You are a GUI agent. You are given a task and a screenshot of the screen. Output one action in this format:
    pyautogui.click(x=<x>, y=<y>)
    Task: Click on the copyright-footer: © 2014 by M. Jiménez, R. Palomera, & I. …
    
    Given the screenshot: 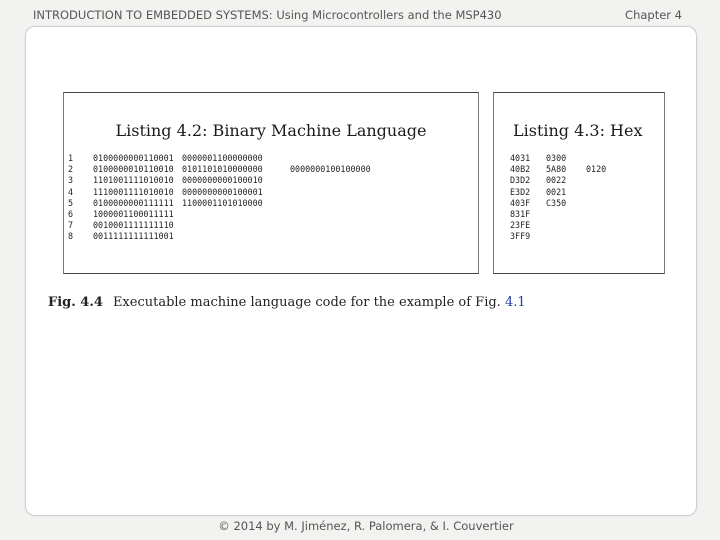 What is the action you would take?
    pyautogui.click(x=366, y=526)
    